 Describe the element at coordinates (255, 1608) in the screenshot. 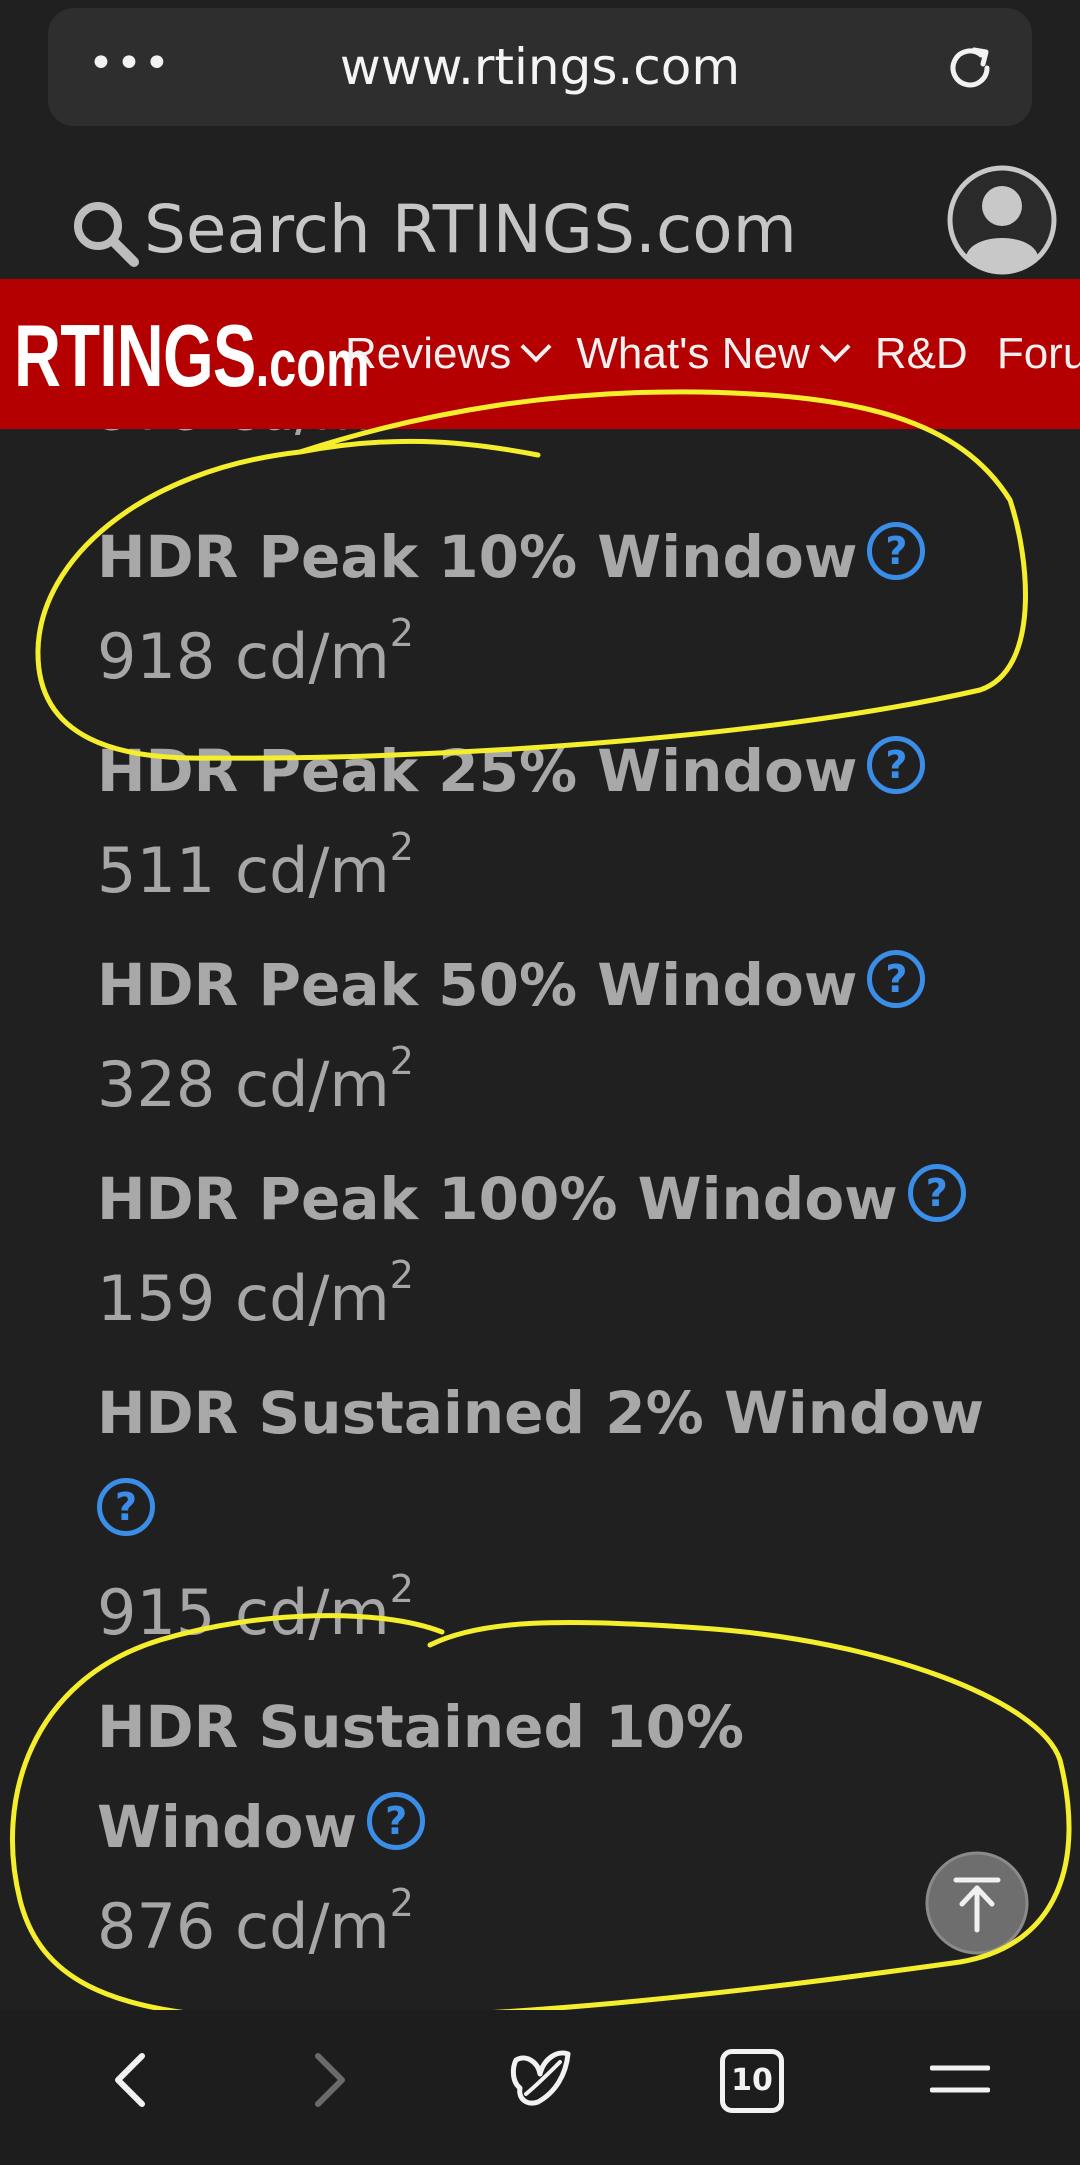

I see `metric-value: 915 cd/m2` at that location.